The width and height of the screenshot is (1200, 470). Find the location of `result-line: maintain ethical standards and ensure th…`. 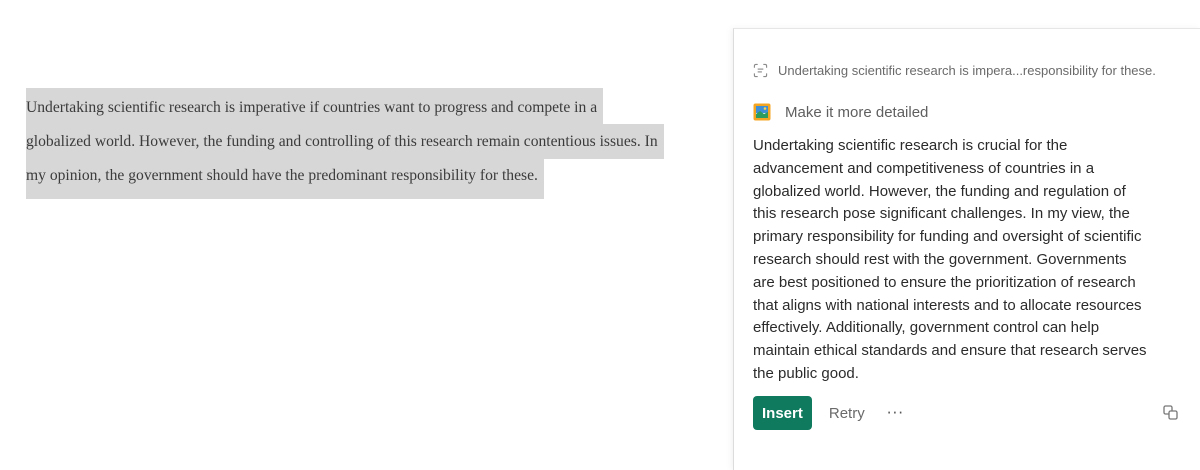

result-line: maintain ethical standards and ensure th… is located at coordinates (950, 351).